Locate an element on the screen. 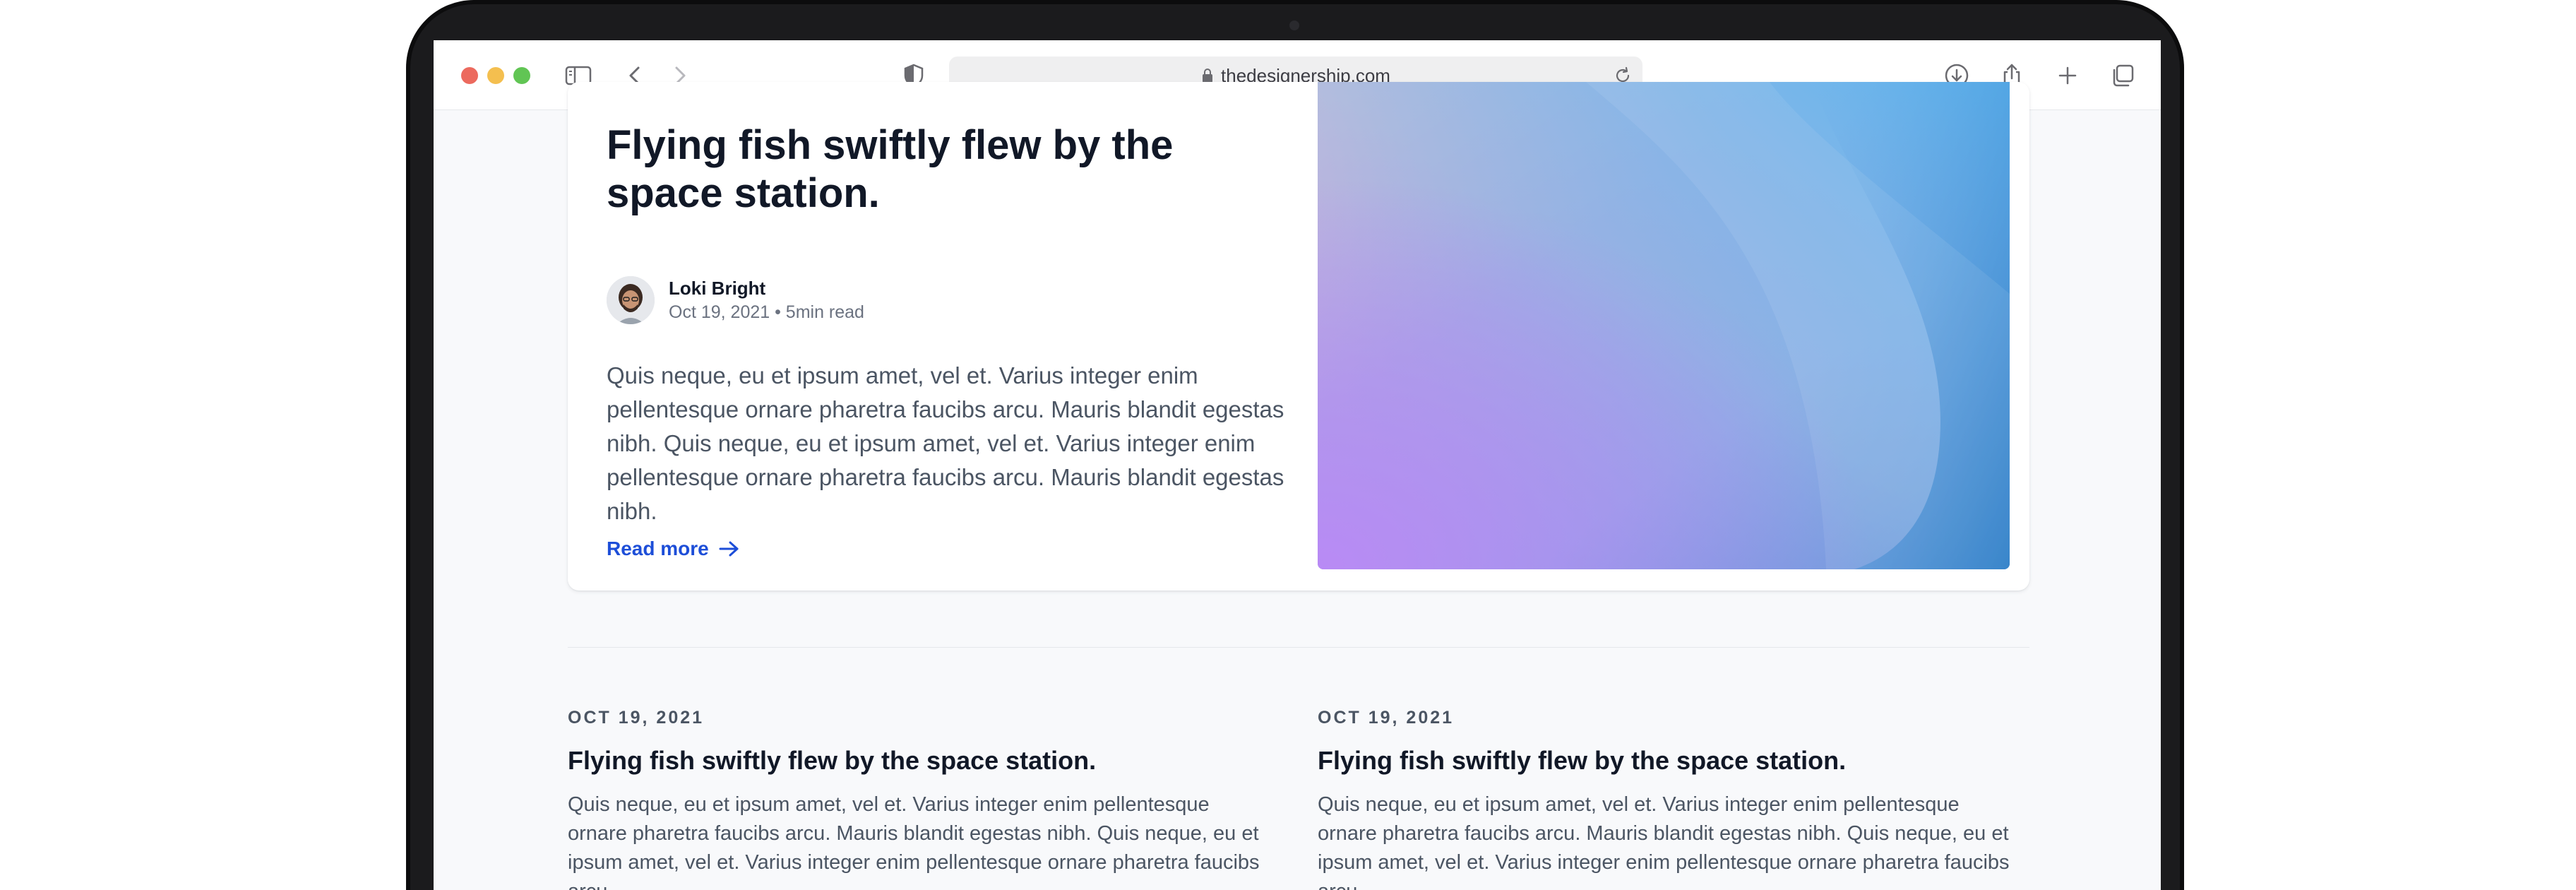 The height and width of the screenshot is (890, 2576). read-more-label: Read more is located at coordinates (658, 548).